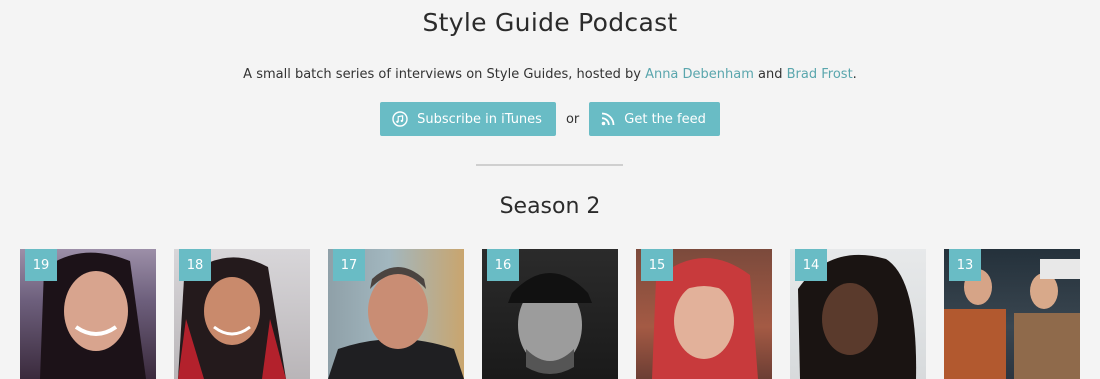 The image size is (1100, 379). Describe the element at coordinates (396, 314) in the screenshot. I see `episode-tile: 17` at that location.